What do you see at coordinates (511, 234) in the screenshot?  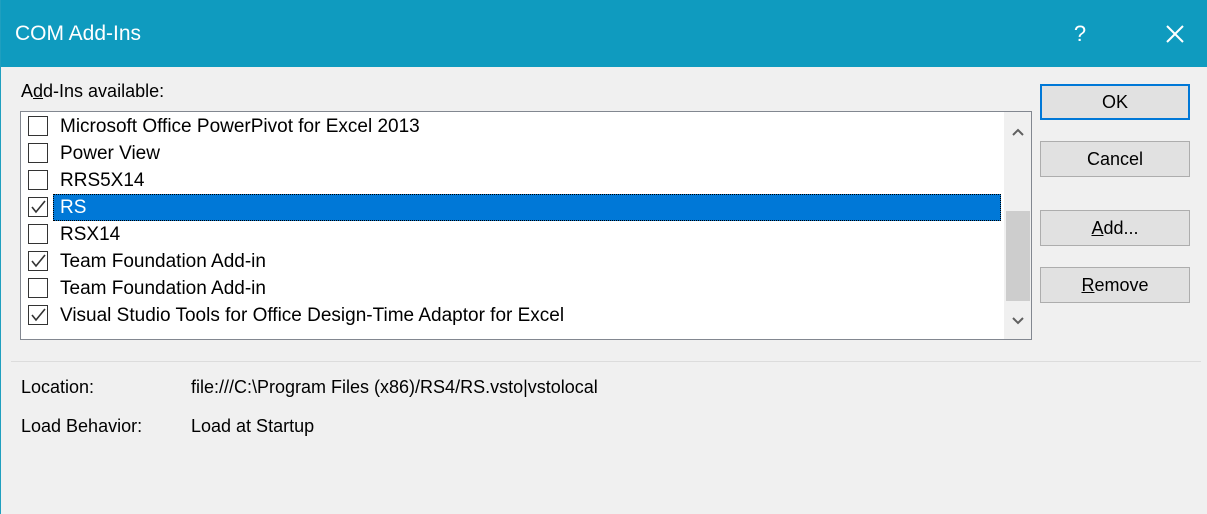 I see `list-item: RSX14` at bounding box center [511, 234].